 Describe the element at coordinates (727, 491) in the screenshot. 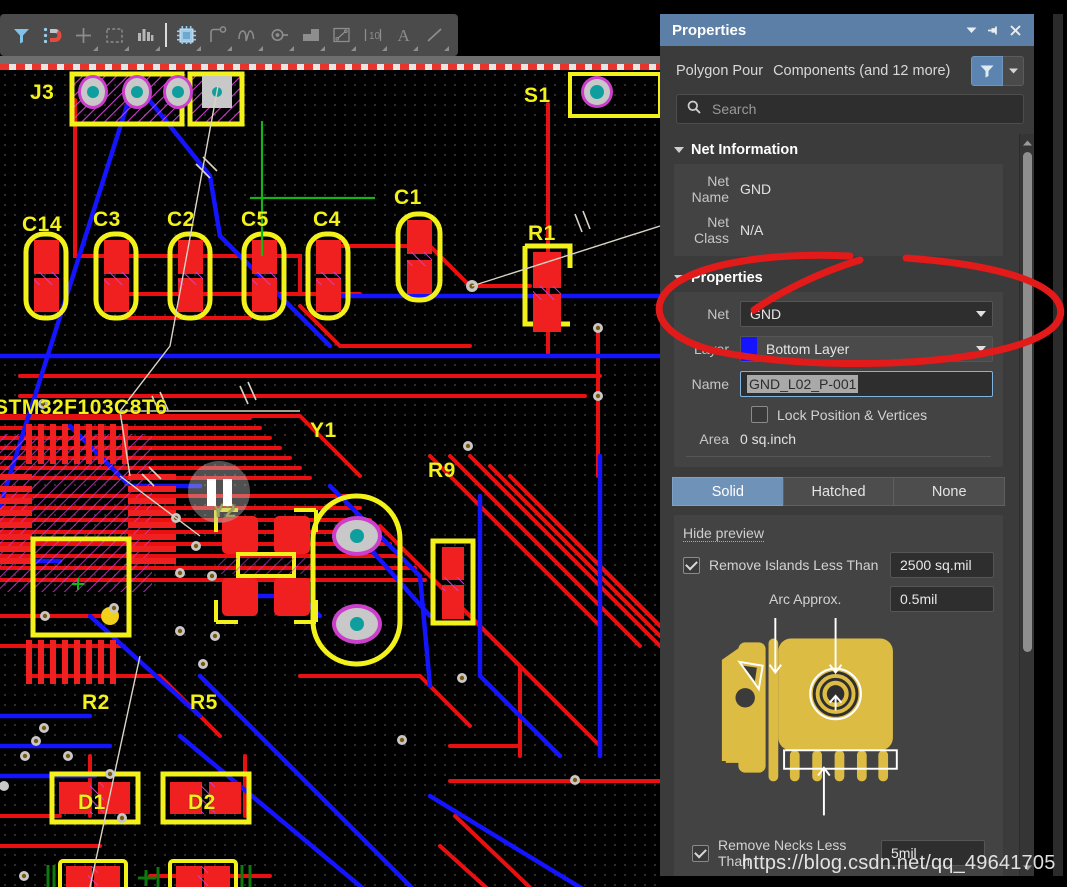

I see `fill-mode-solid: Solid` at that location.